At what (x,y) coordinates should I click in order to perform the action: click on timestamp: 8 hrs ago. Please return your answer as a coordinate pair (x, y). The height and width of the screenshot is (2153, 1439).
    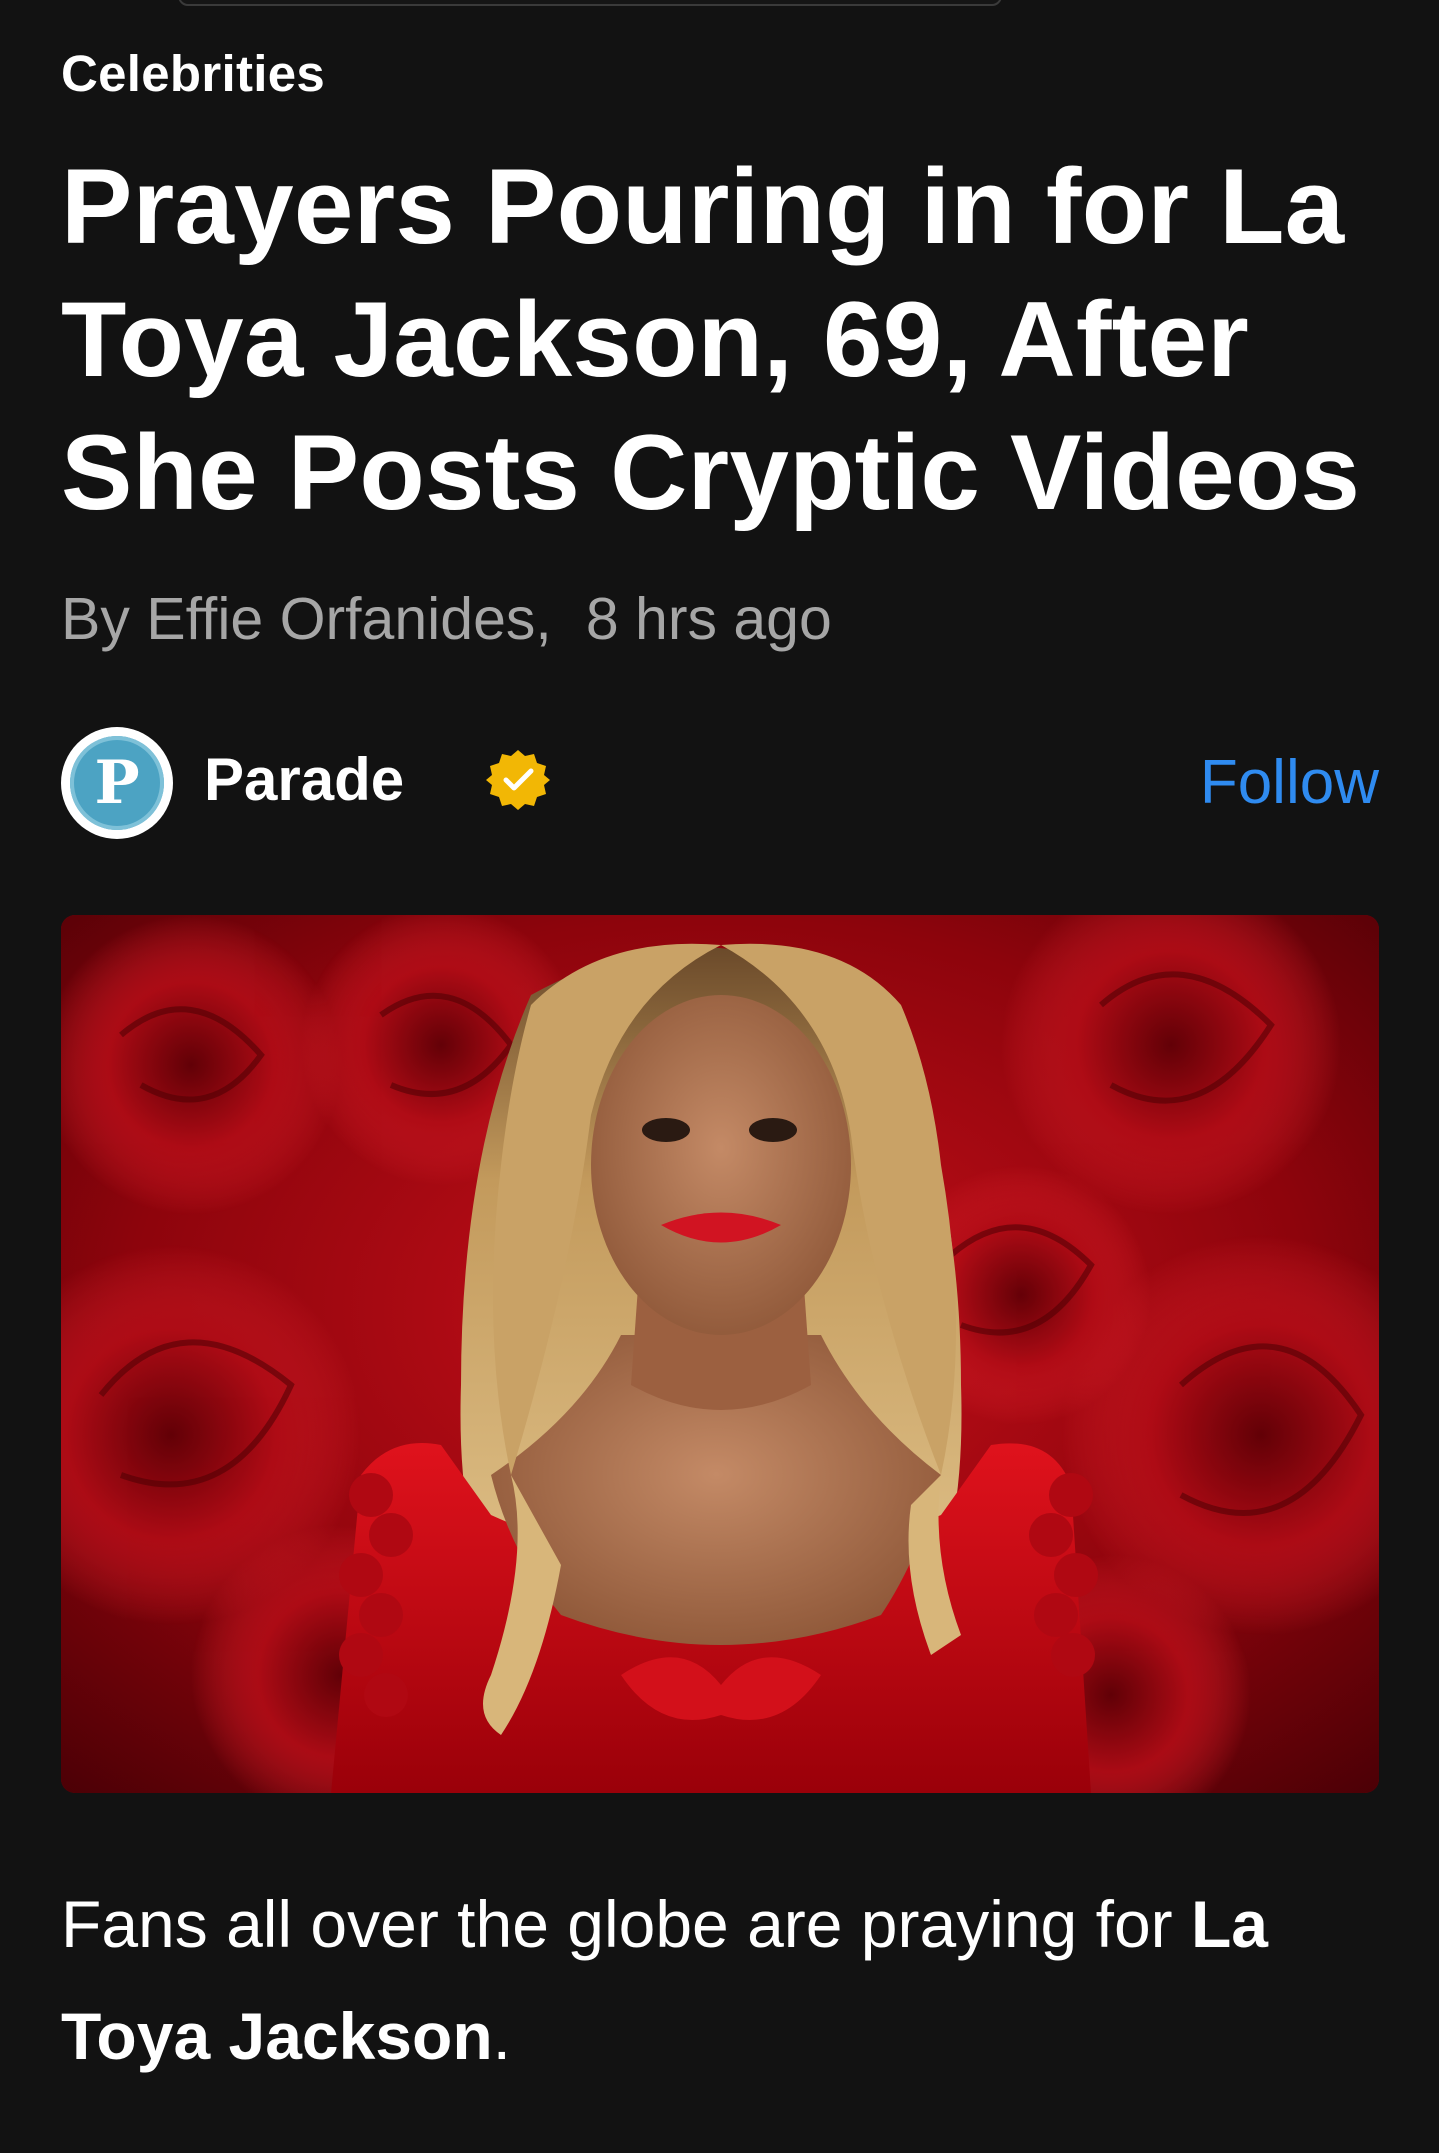
    Looking at the image, I should click on (708, 619).